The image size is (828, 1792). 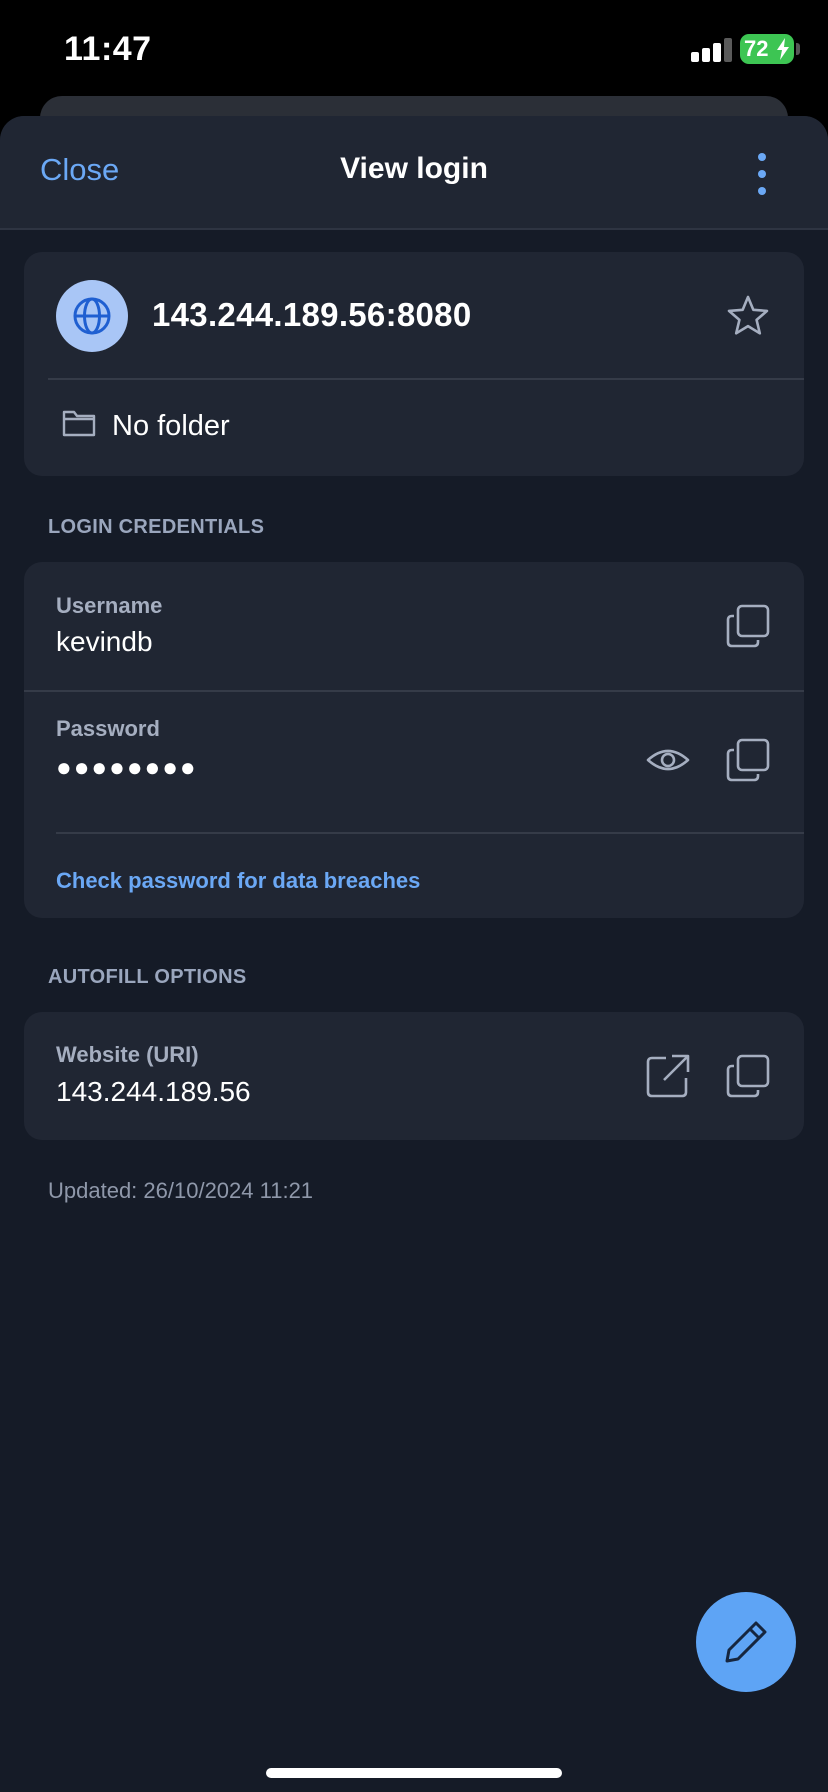 What do you see at coordinates (748, 626) in the screenshot?
I see `copy-username-icon` at bounding box center [748, 626].